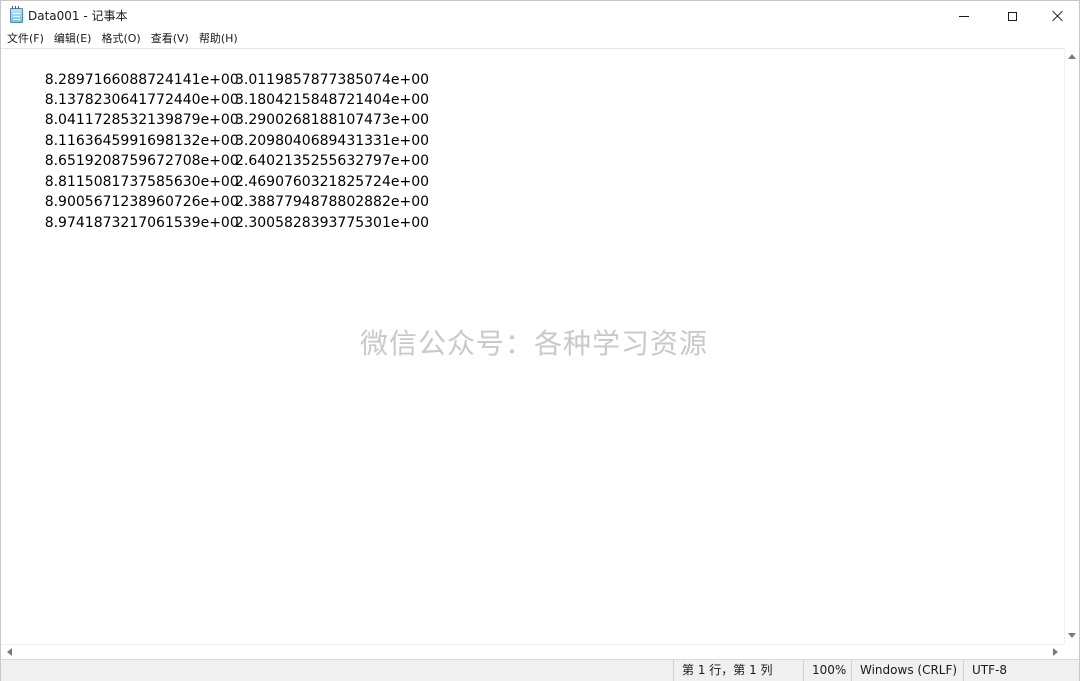 Image resolution: width=1080 pixels, height=681 pixels. Describe the element at coordinates (9, 652) in the screenshot. I see `scroll-left-icon` at that location.